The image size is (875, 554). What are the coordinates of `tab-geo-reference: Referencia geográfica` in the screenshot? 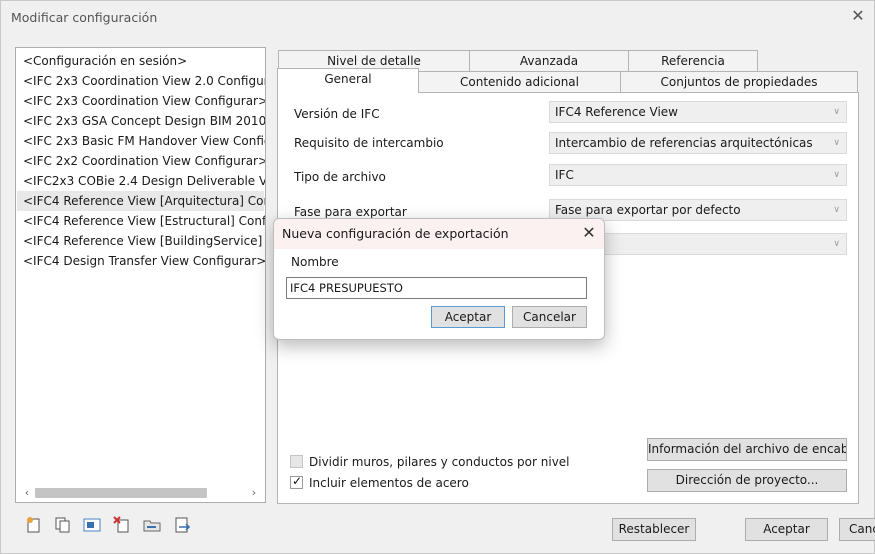 It's located at (693, 69).